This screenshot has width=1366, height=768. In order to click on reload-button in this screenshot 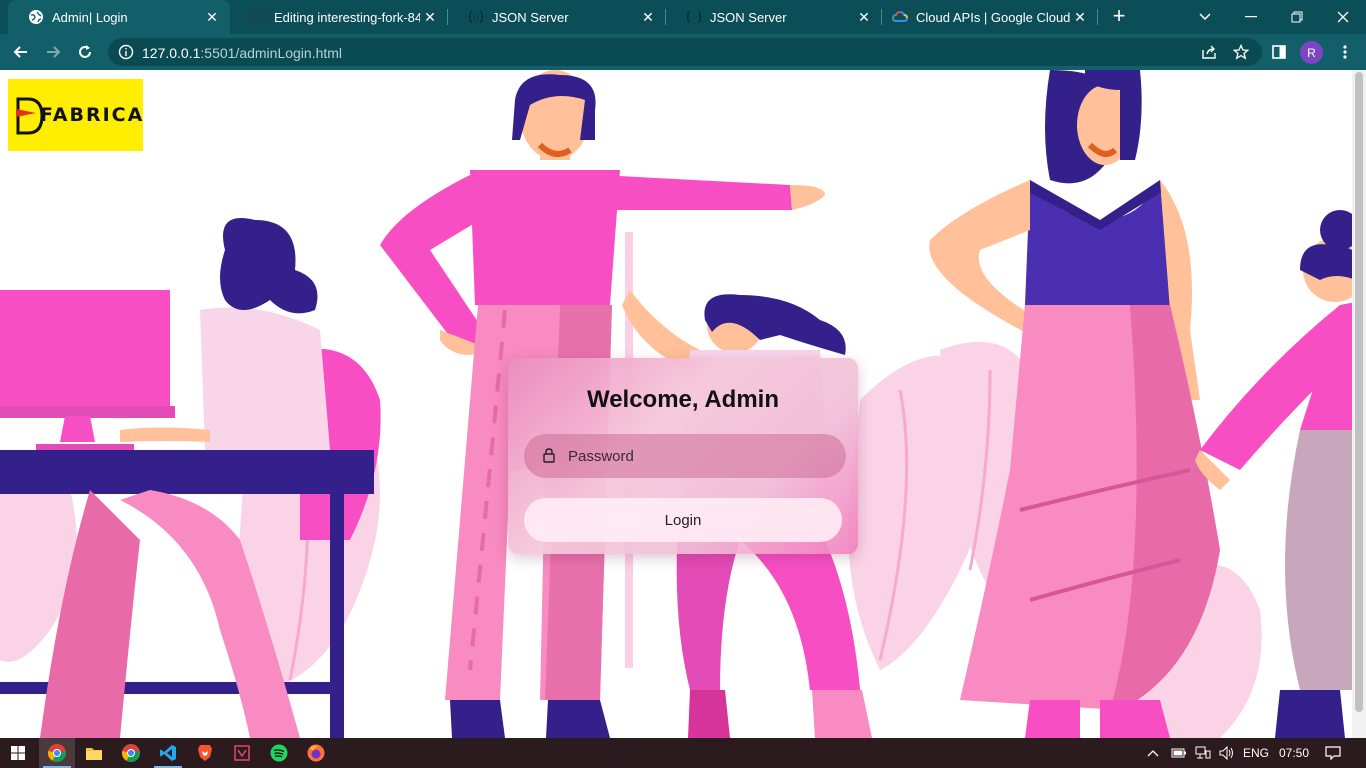, I will do `click(85, 52)`.